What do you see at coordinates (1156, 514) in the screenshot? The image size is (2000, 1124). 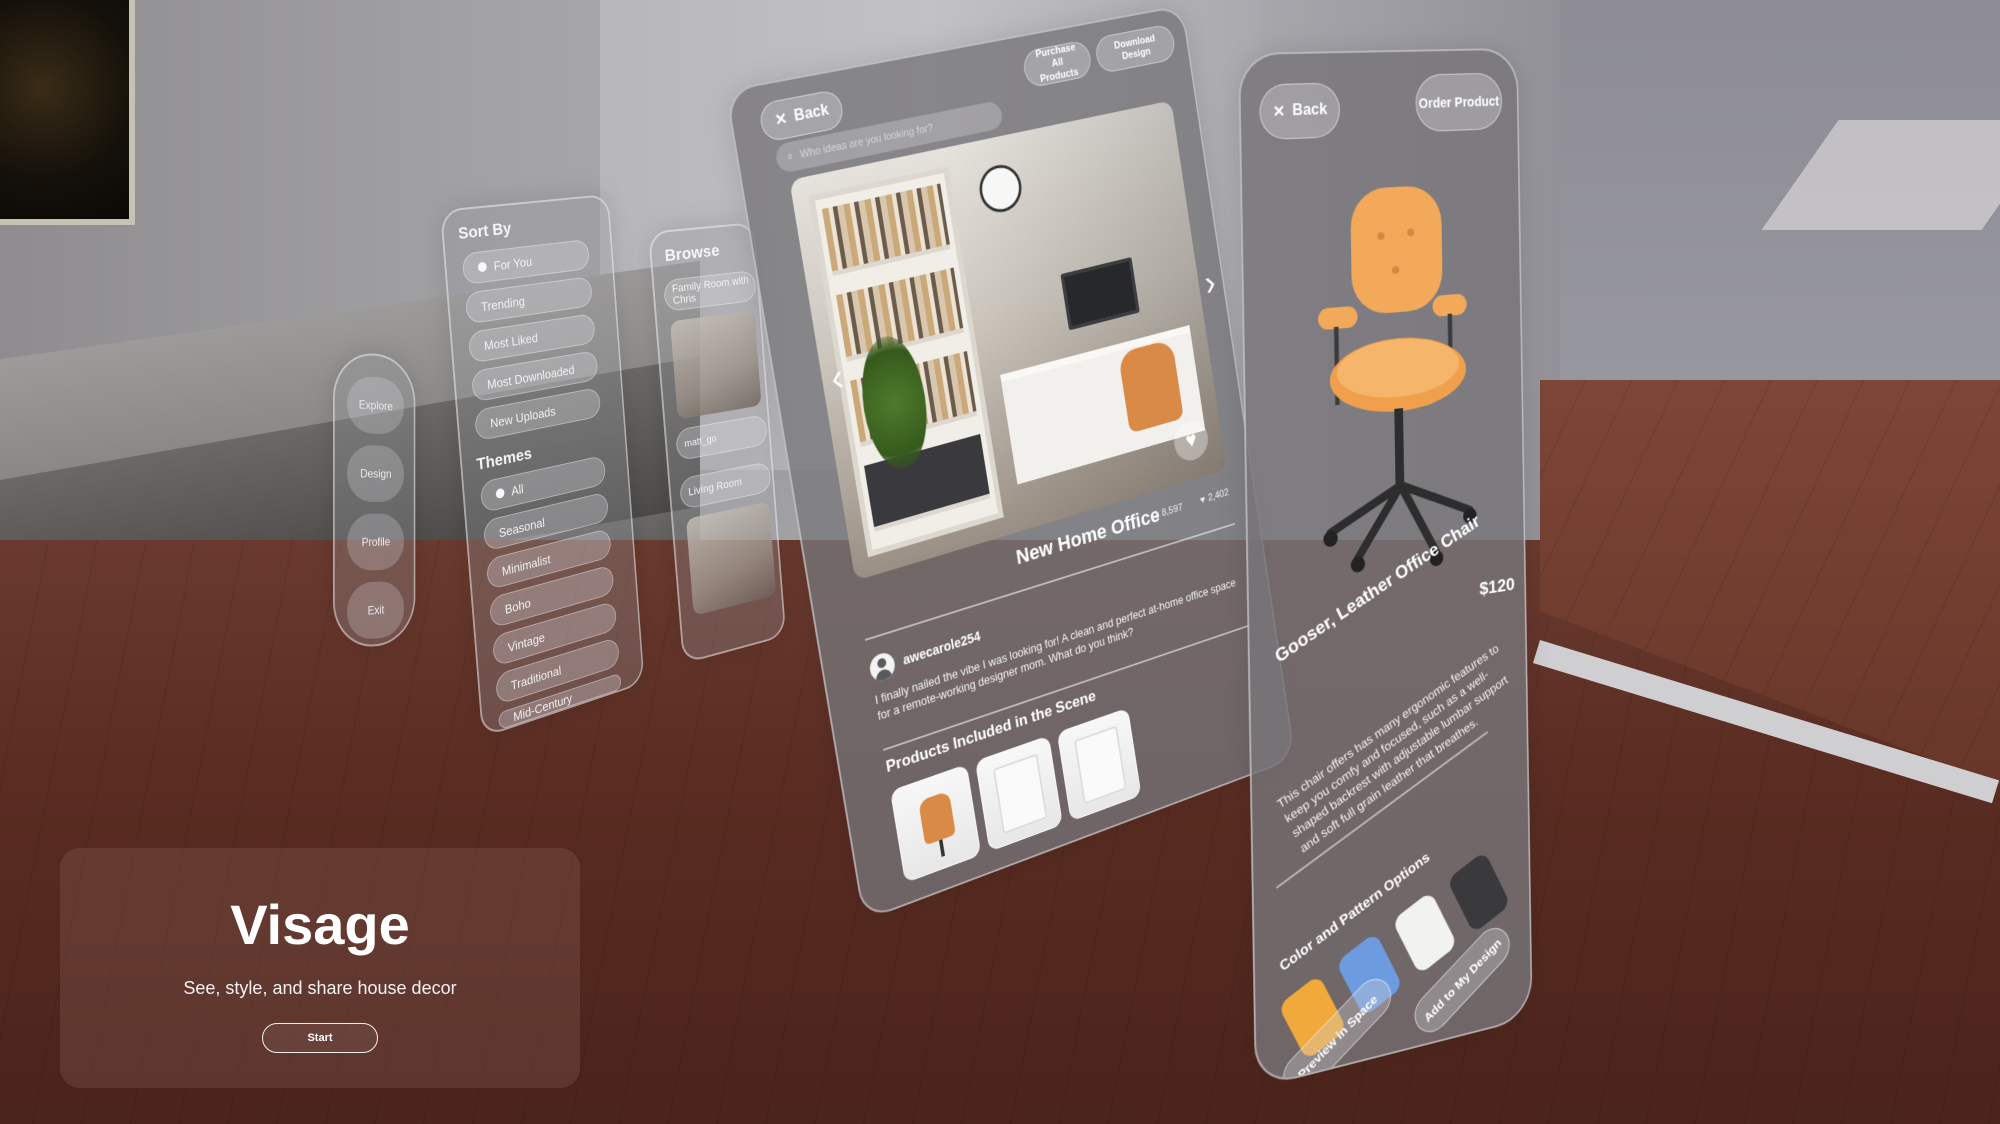 I see `download-icon: ⤓` at bounding box center [1156, 514].